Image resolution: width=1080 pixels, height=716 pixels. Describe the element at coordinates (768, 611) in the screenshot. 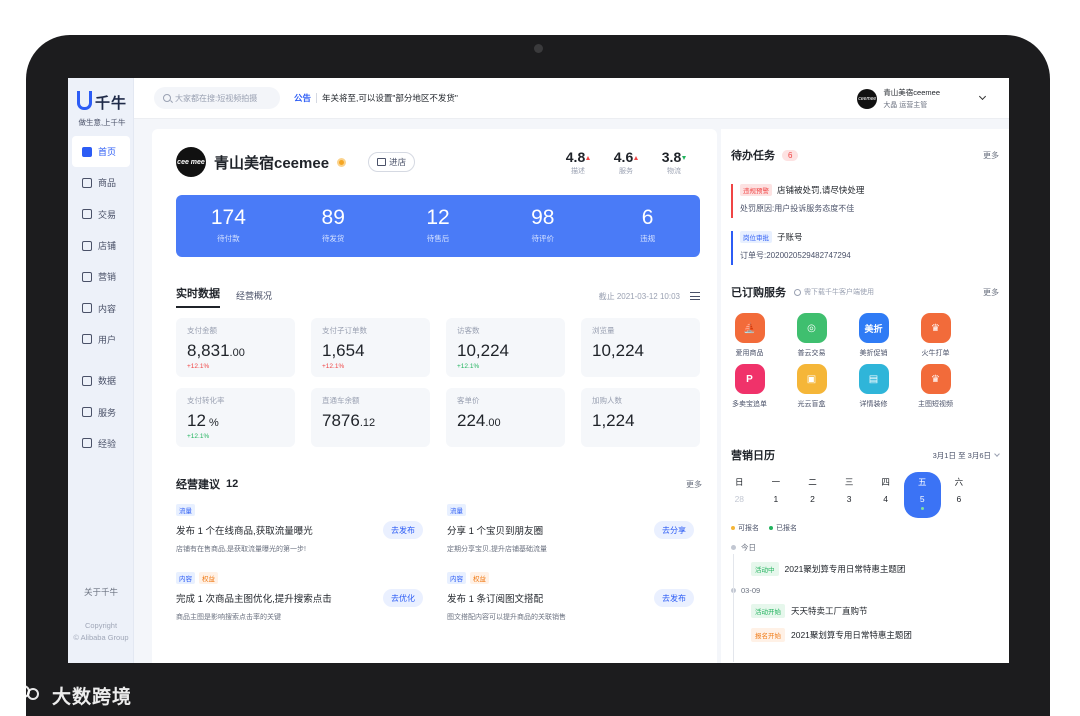

I see `event-status-tag: 活动开始` at that location.